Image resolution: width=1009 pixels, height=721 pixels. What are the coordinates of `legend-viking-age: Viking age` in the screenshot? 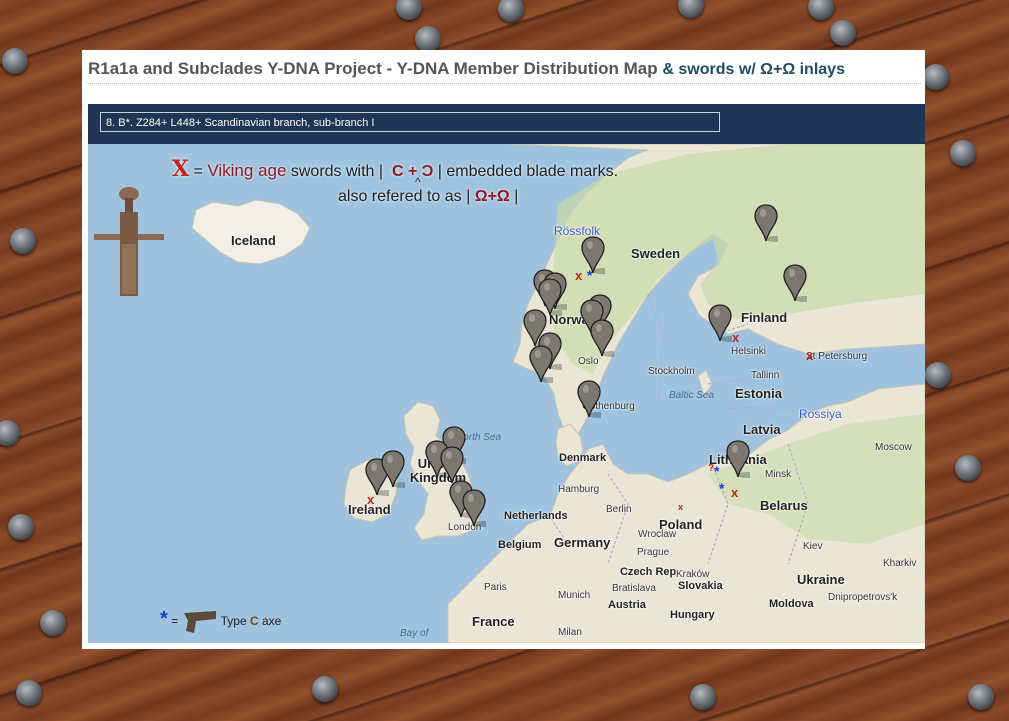 It's located at (247, 170).